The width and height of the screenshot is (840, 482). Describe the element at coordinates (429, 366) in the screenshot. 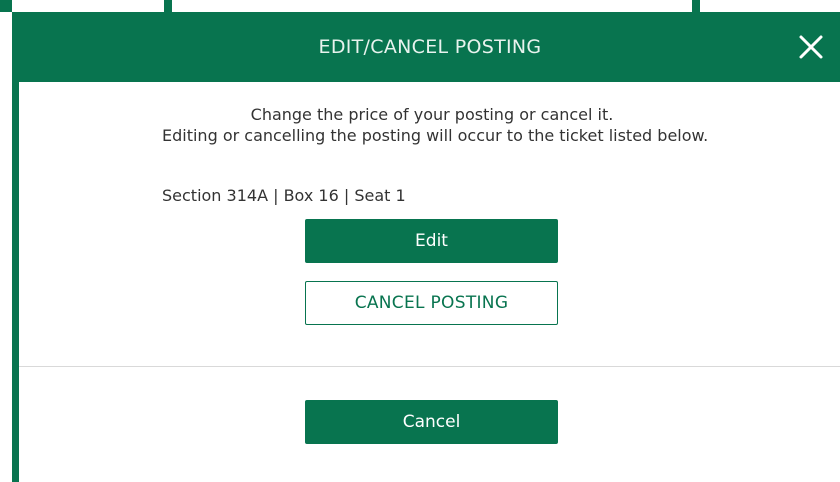

I see `divider` at that location.